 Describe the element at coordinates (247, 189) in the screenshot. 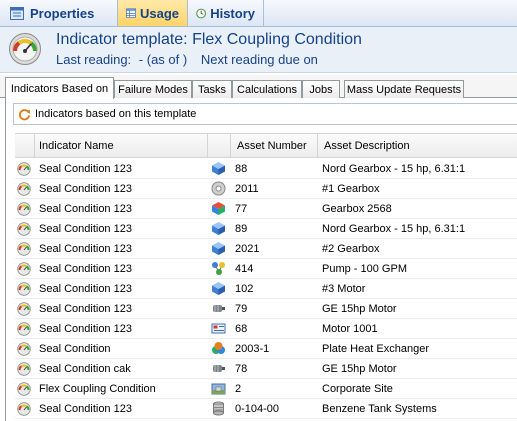

I see `asset-number-cell: 2011` at that location.